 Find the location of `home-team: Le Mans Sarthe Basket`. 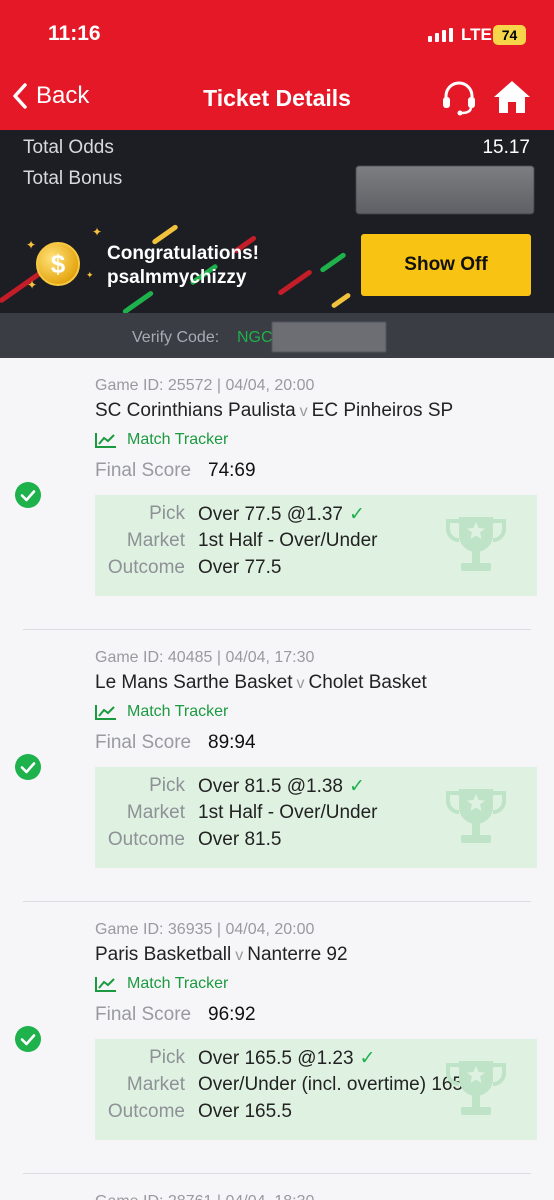

home-team: Le Mans Sarthe Basket is located at coordinates (194, 682).